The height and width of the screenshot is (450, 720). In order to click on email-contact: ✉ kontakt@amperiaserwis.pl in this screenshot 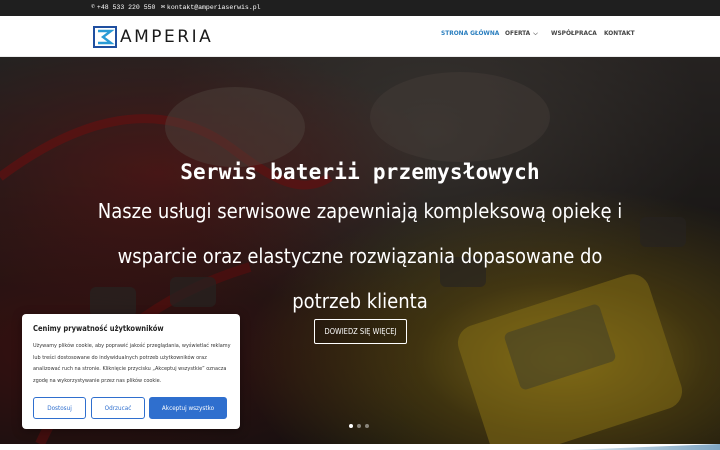, I will do `click(211, 7)`.